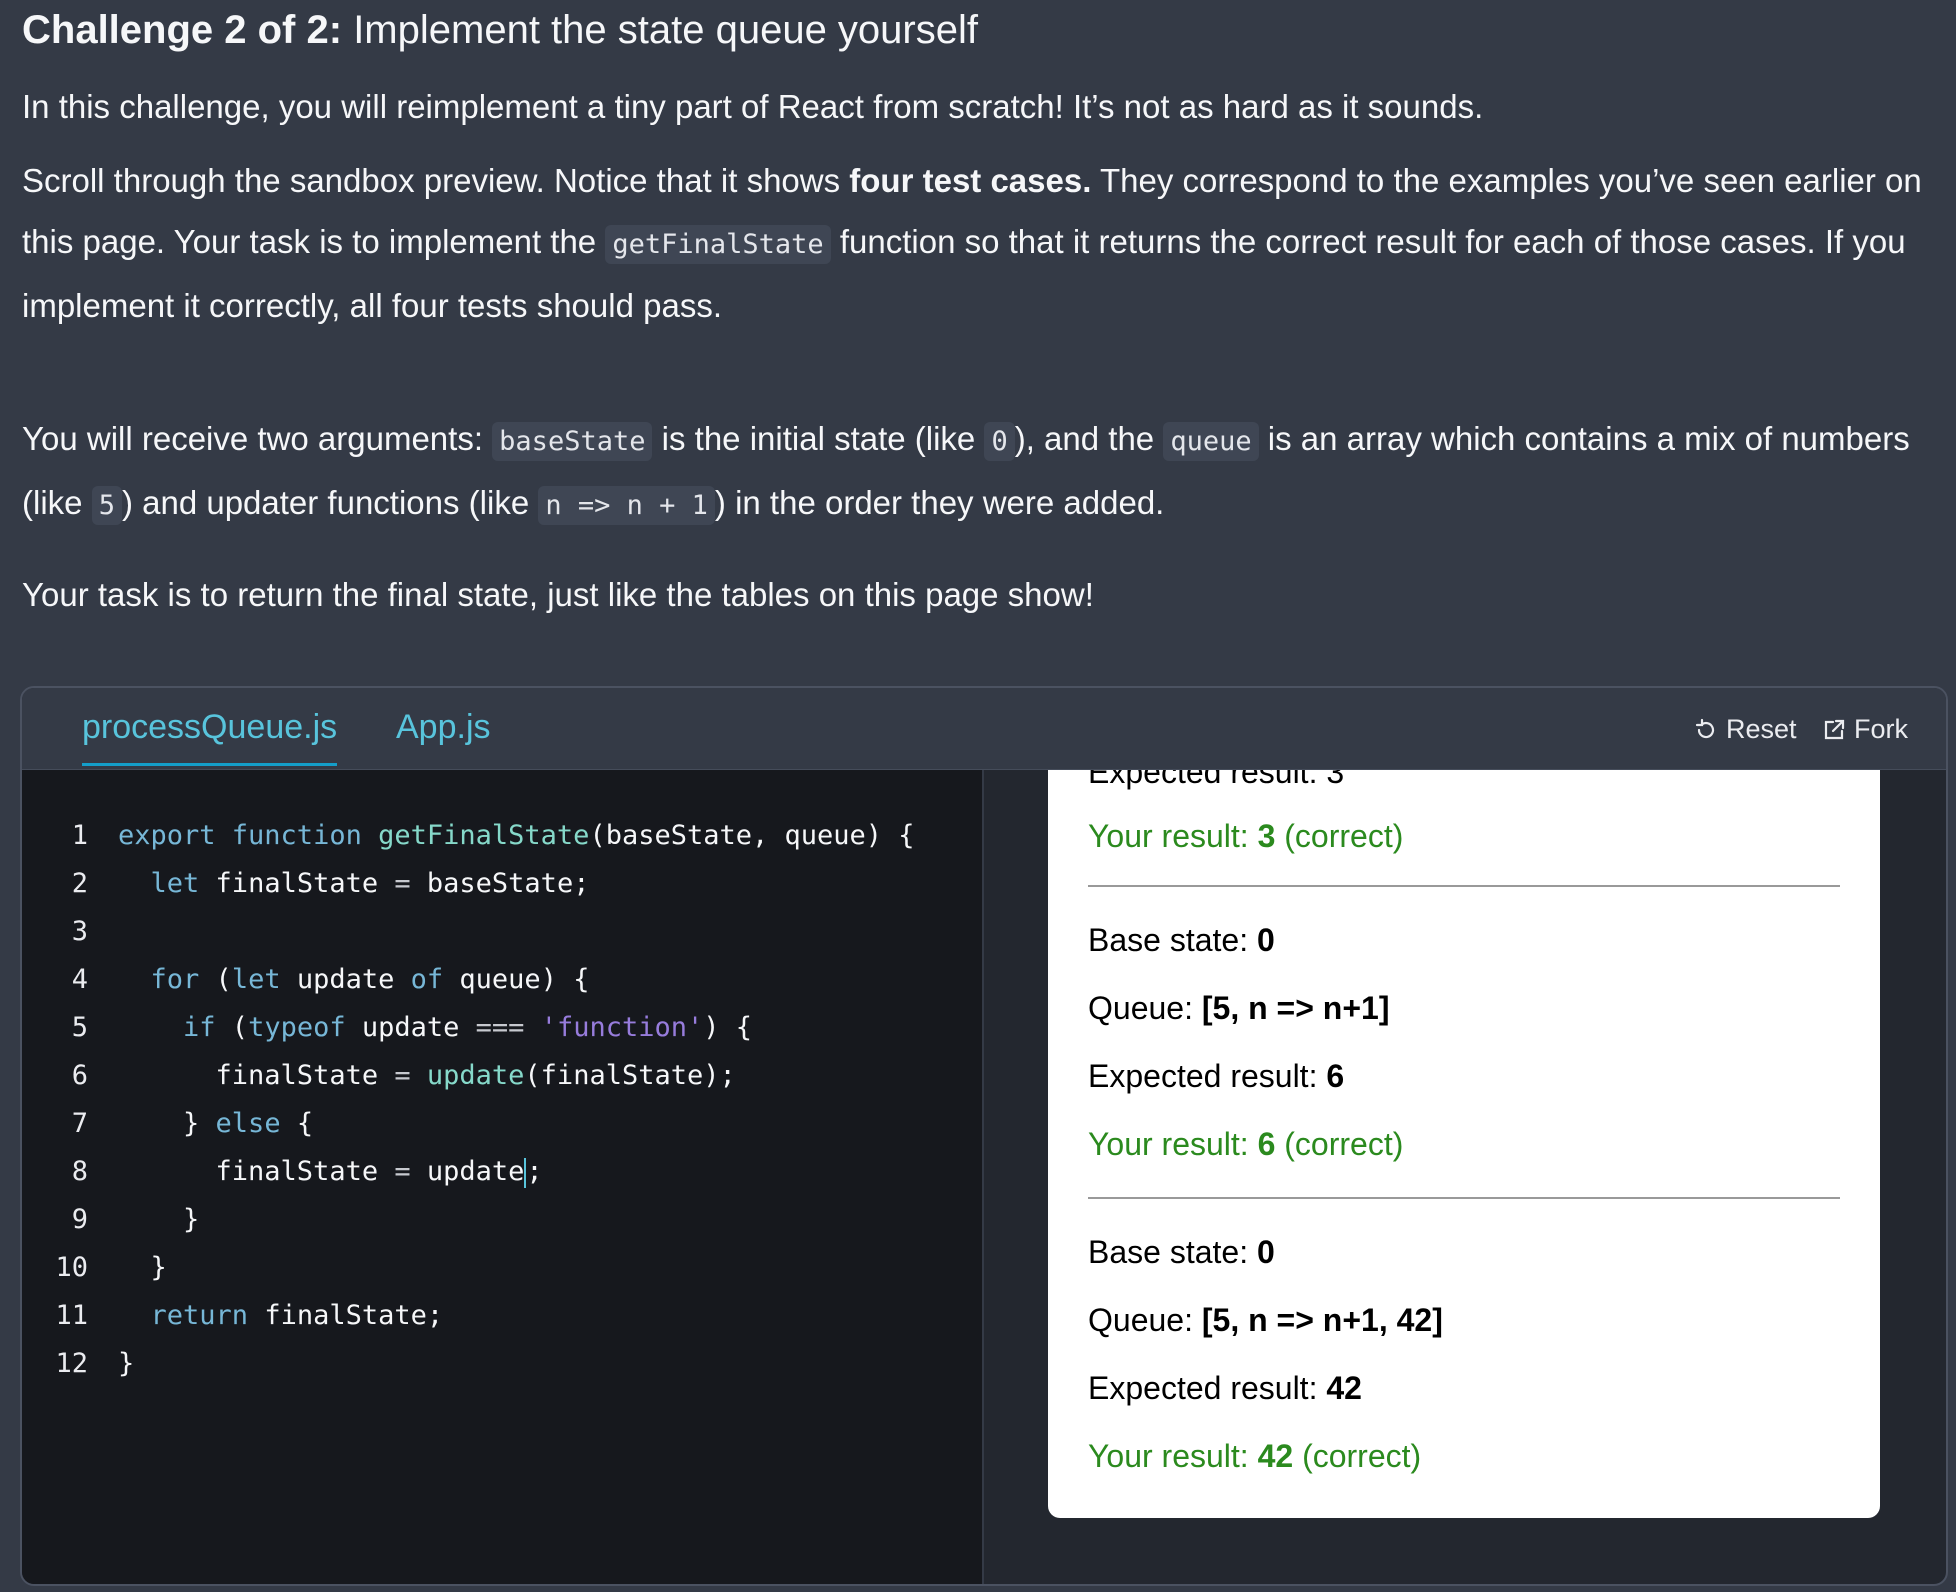 The width and height of the screenshot is (1956, 1592). What do you see at coordinates (71, 1315) in the screenshot?
I see `line-number: 11` at bounding box center [71, 1315].